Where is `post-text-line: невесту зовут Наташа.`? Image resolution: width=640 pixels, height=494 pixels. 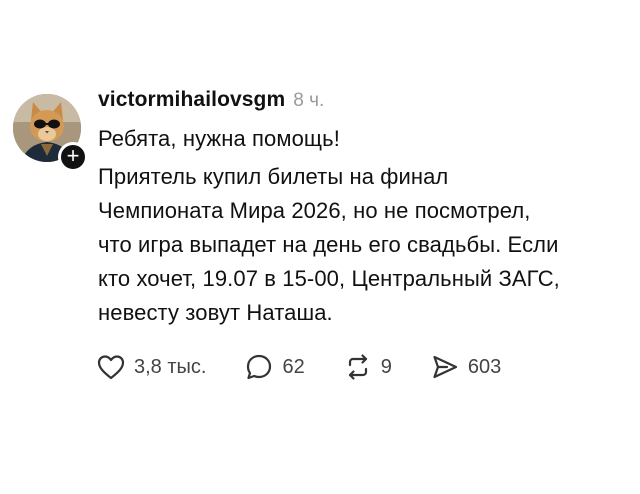
post-text-line: невесту зовут Наташа. is located at coordinates (215, 312).